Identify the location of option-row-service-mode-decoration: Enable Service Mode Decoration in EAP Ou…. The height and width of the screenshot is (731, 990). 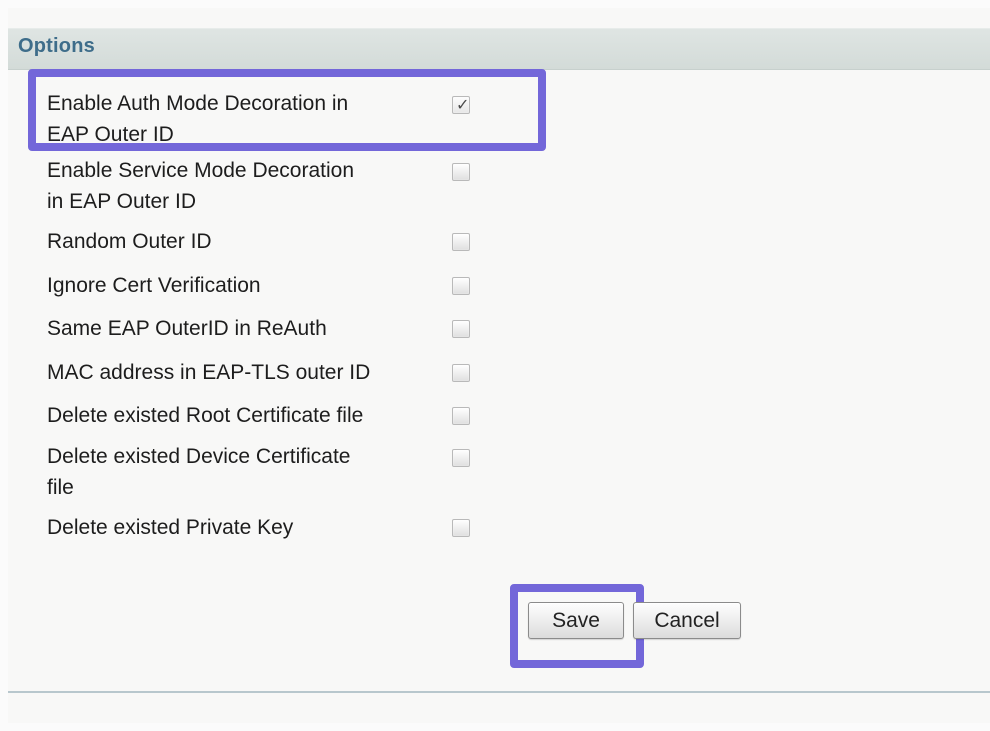
(272, 187).